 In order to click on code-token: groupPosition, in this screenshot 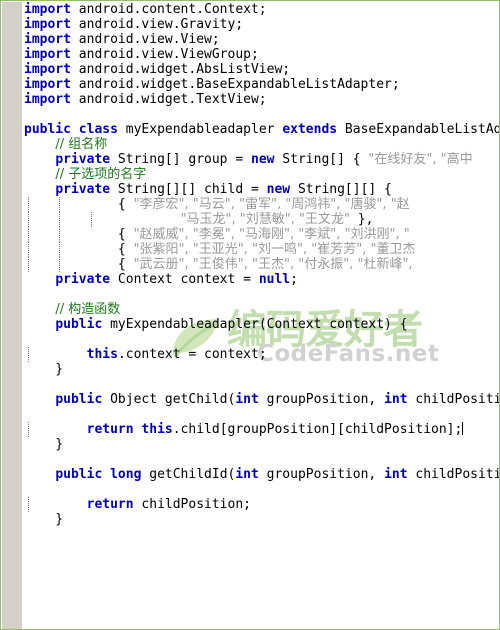, I will do `click(321, 399)`.